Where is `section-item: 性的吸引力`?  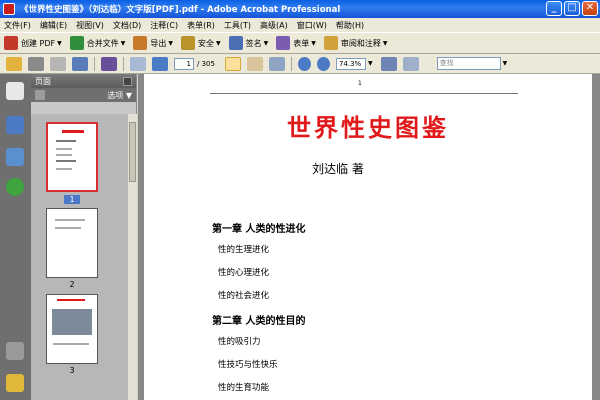
section-item: 性的吸引力 is located at coordinates (239, 342).